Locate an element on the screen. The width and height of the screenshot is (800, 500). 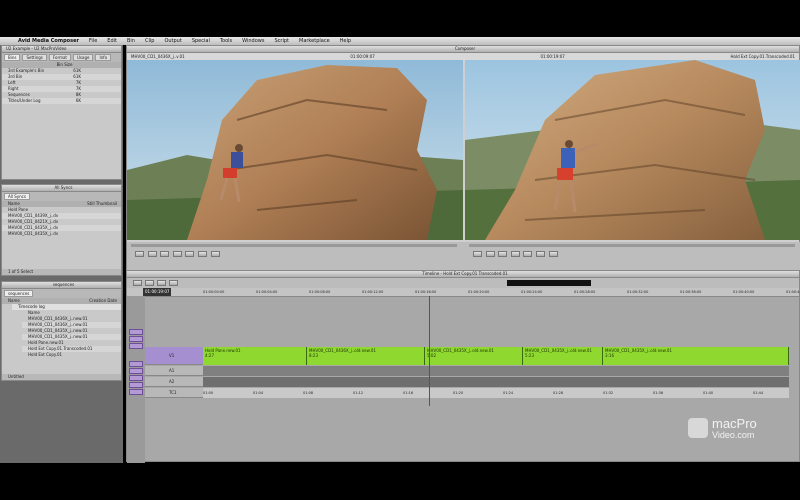
rec-step-forward-button is located at coordinates (528, 254).